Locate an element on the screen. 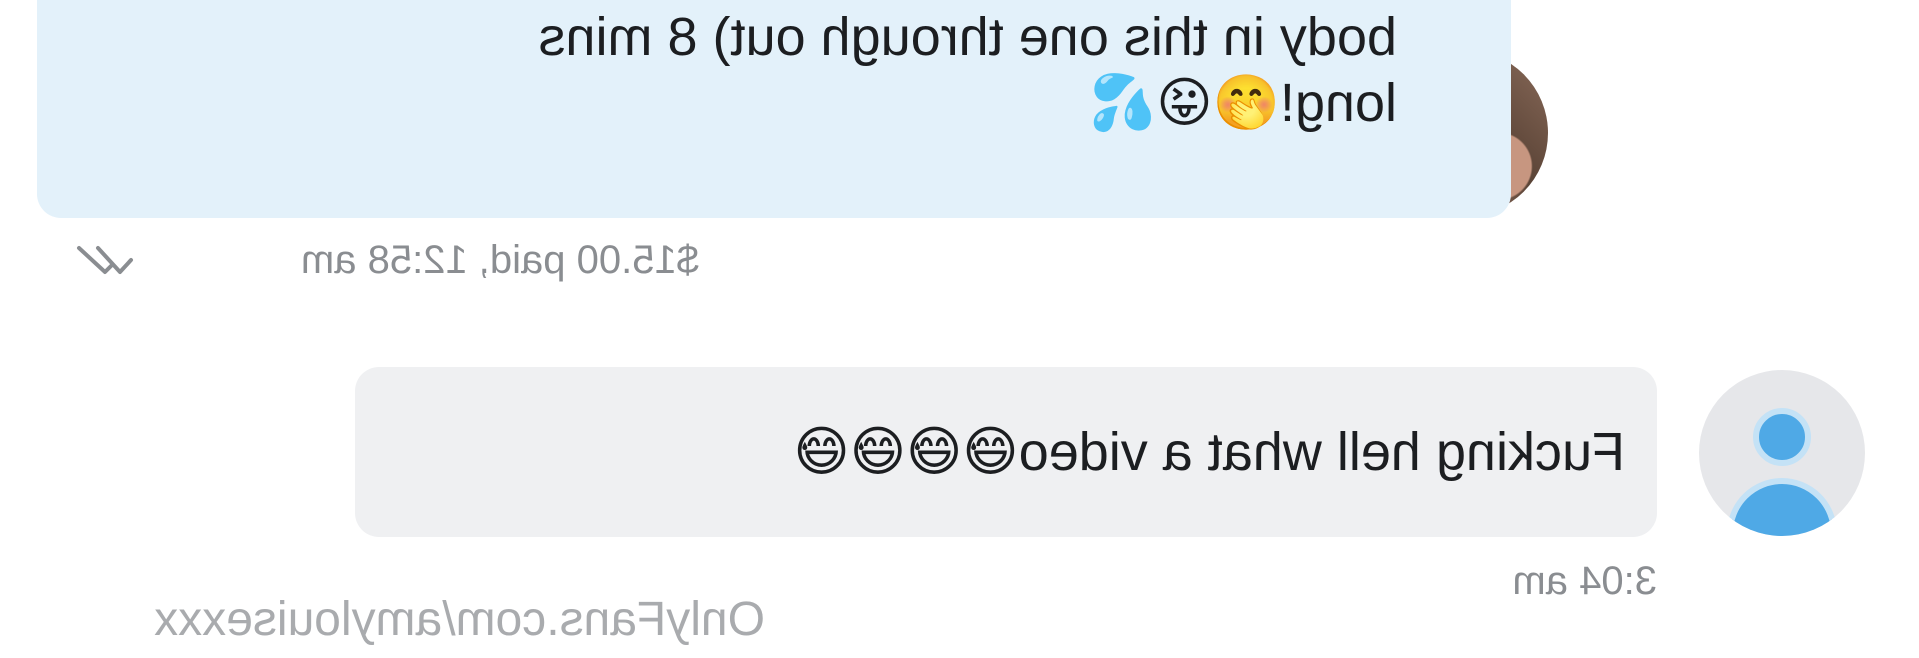 The image size is (1919, 658). winking-tongue-emoji: 😜 is located at coordinates (1184, 103).